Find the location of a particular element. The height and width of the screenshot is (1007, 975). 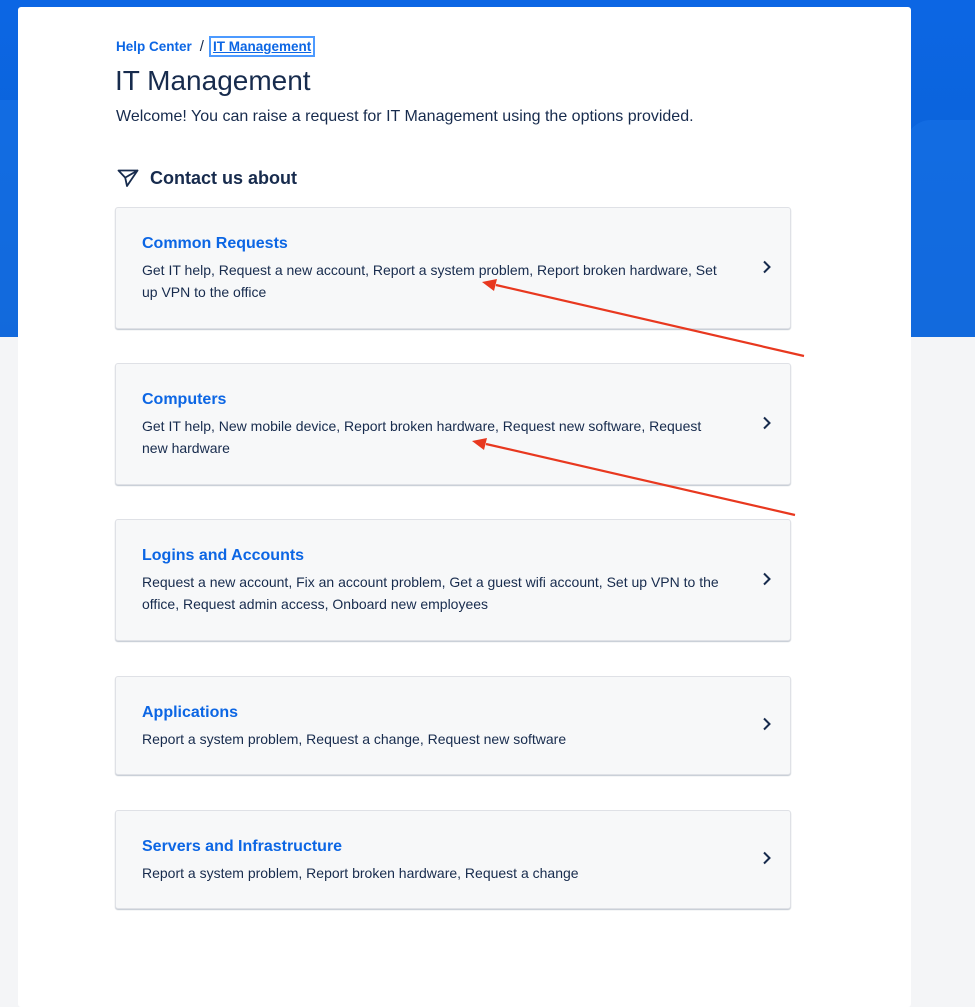

contact-heading-label: Contact us about is located at coordinates (223, 177).